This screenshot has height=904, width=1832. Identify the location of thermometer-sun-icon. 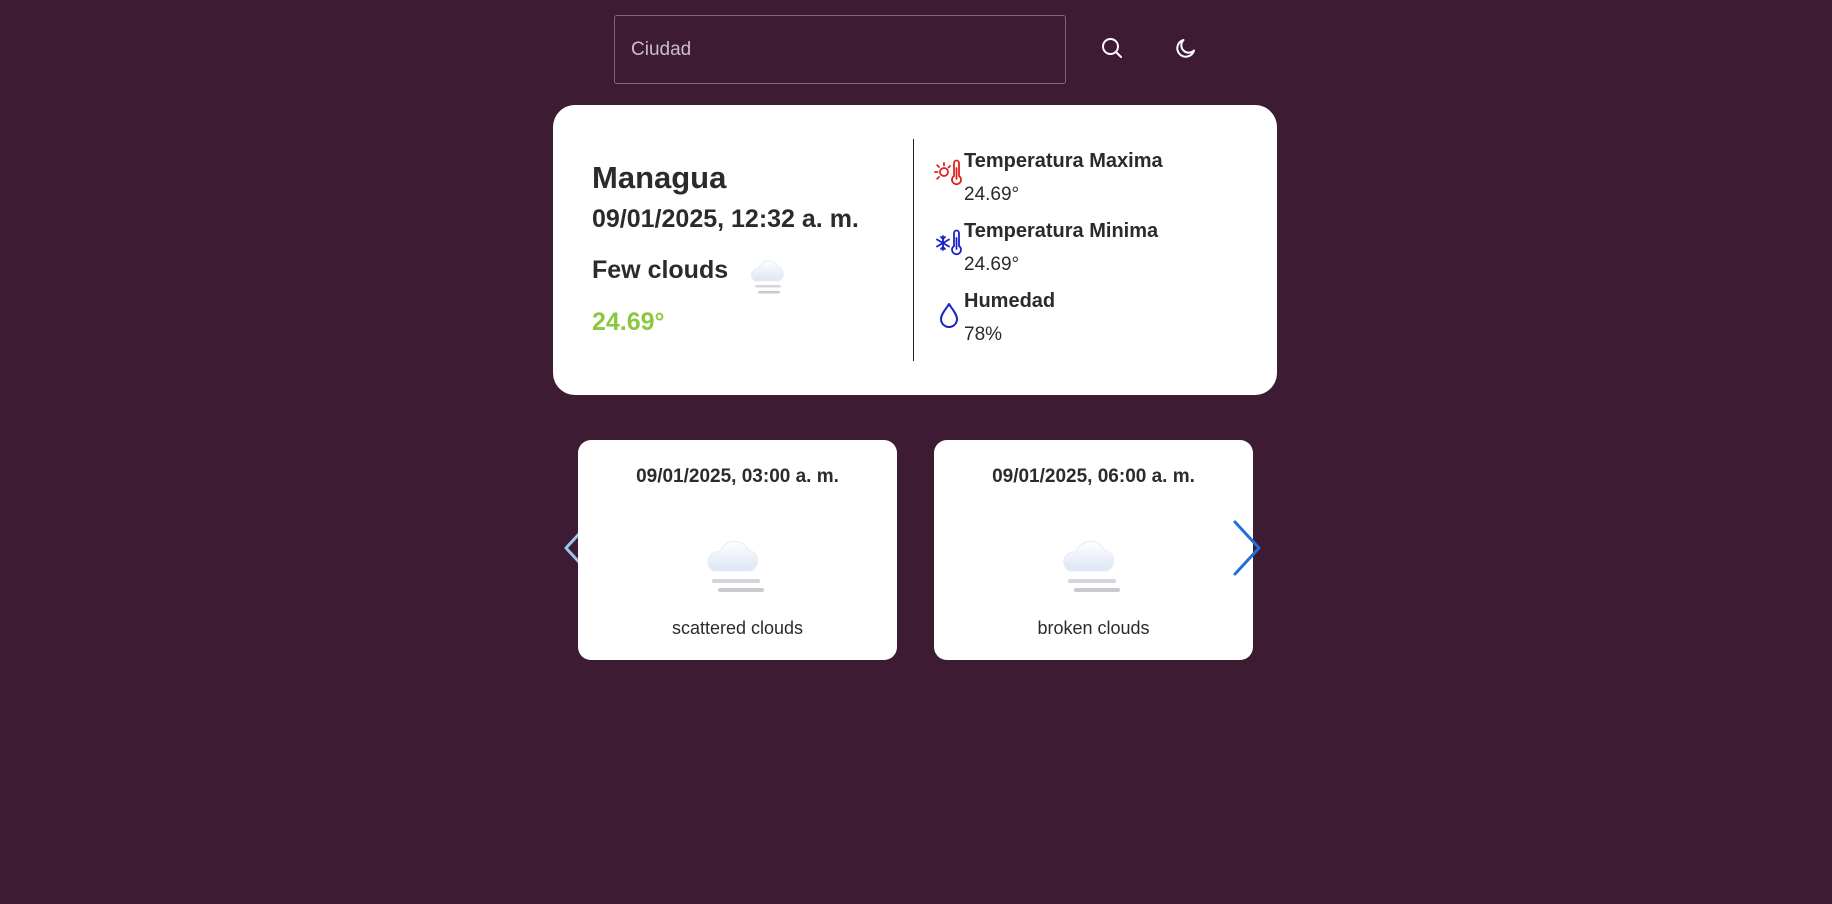
(949, 176).